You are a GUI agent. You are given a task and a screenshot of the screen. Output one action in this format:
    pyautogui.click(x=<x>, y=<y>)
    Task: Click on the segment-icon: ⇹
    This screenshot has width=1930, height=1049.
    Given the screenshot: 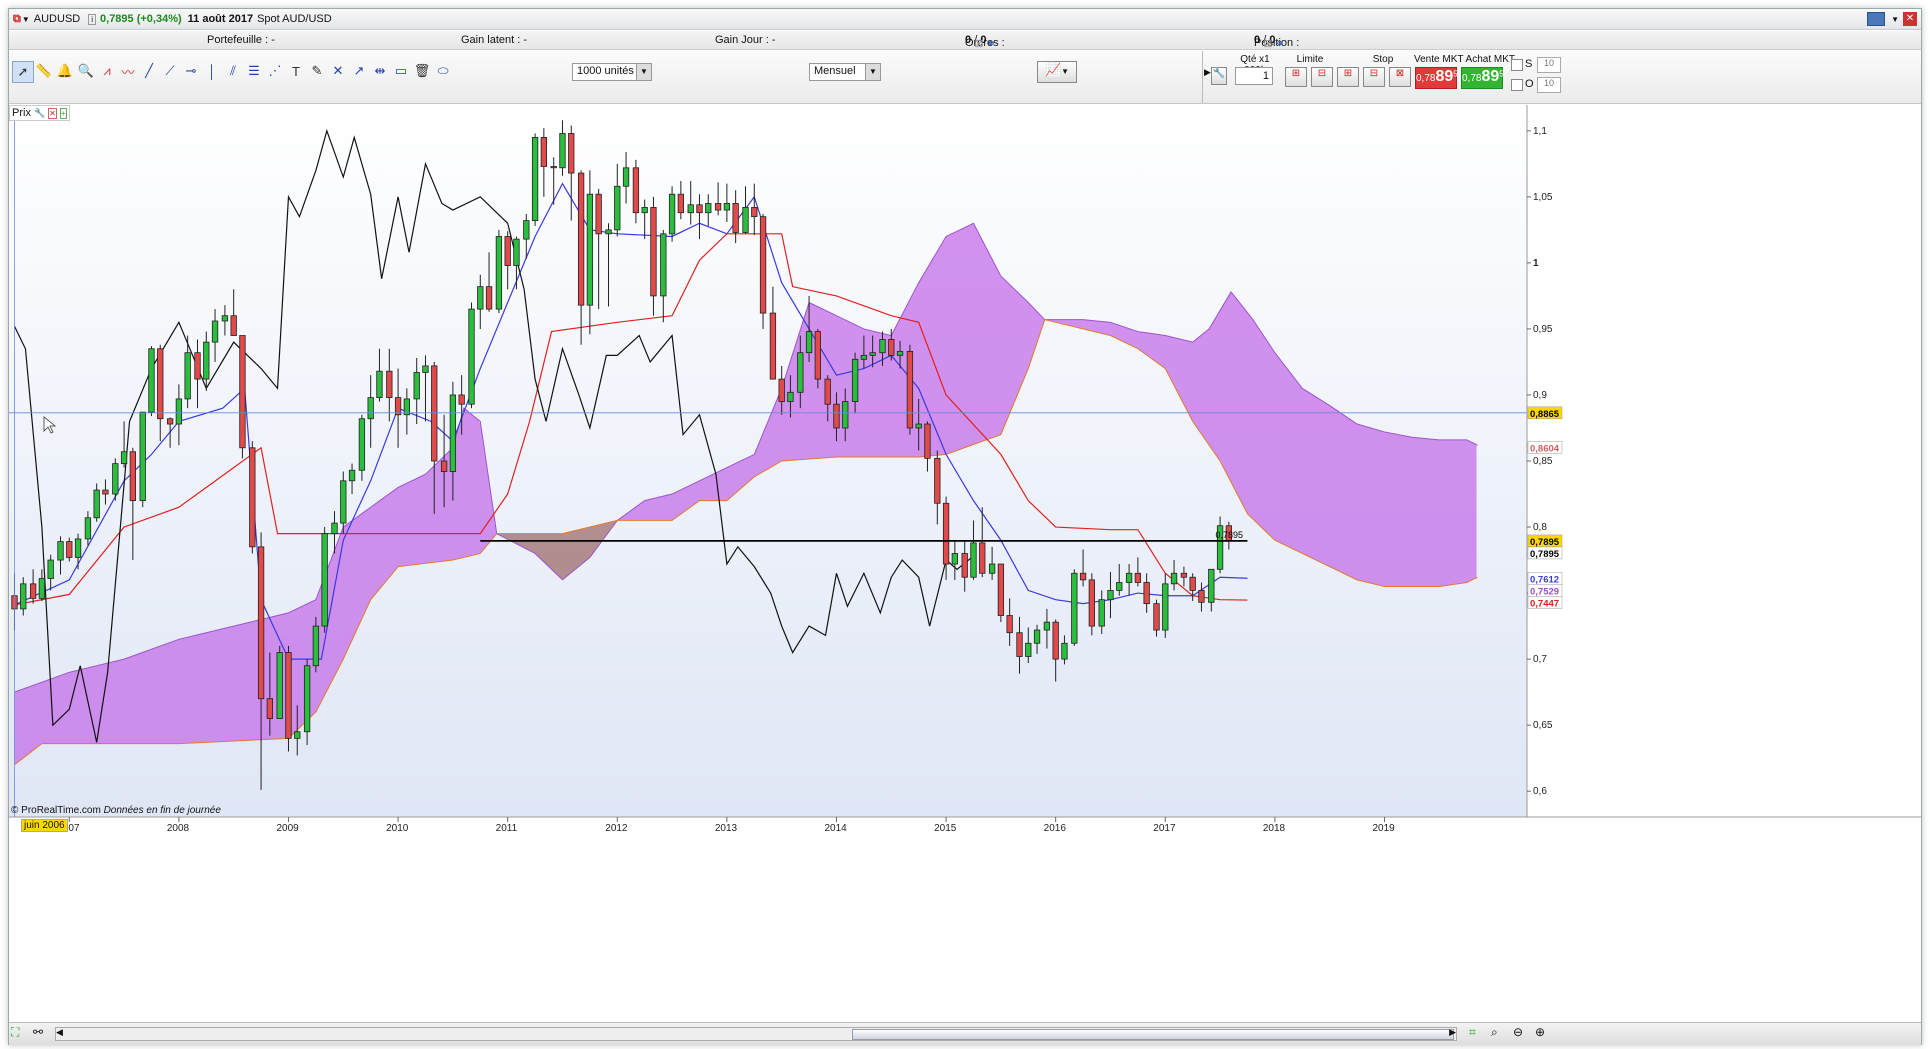 What is the action you would take?
    pyautogui.click(x=380, y=71)
    